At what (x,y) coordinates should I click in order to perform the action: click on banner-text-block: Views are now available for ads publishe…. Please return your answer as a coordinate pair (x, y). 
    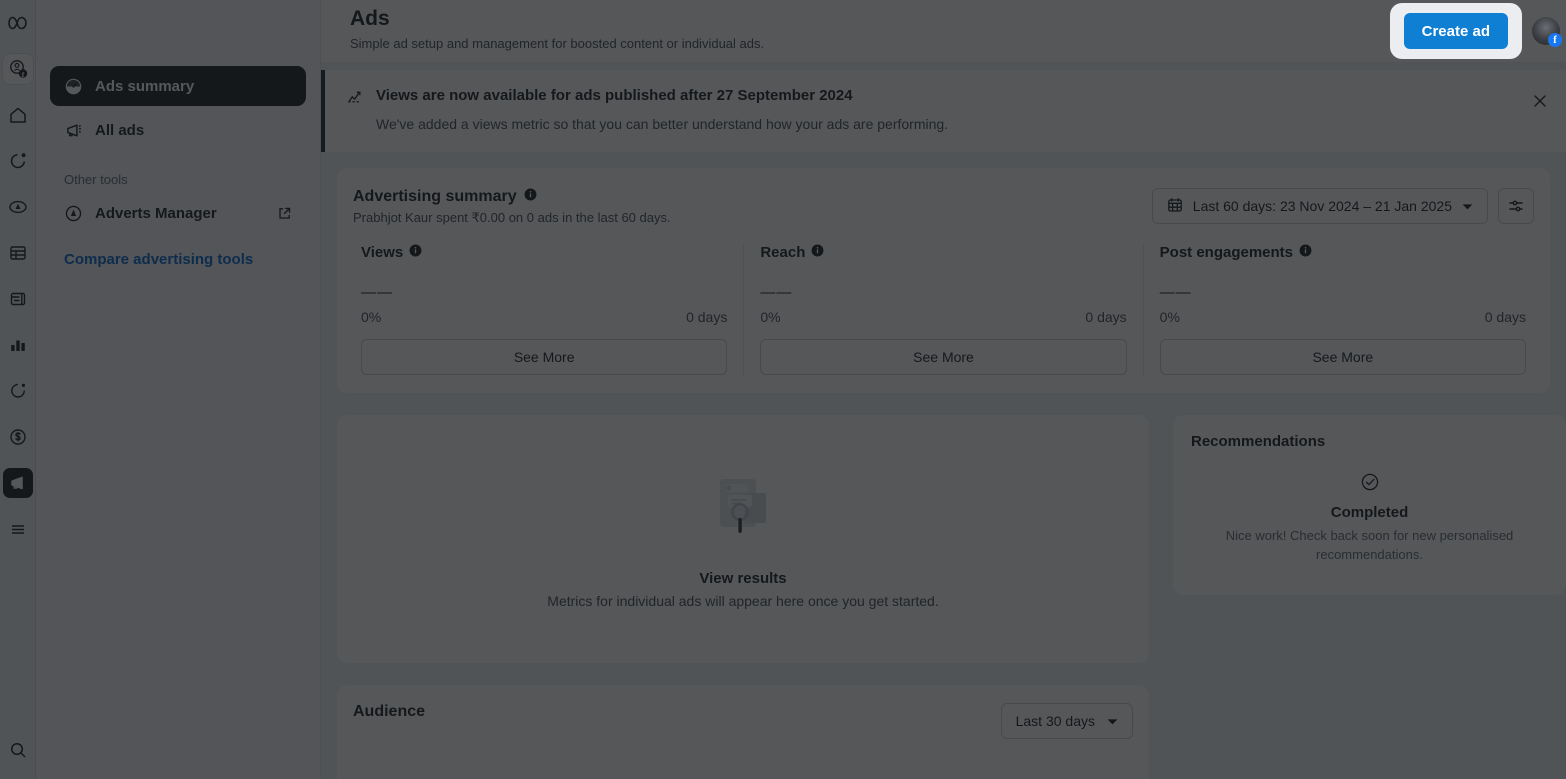
    Looking at the image, I should click on (662, 110).